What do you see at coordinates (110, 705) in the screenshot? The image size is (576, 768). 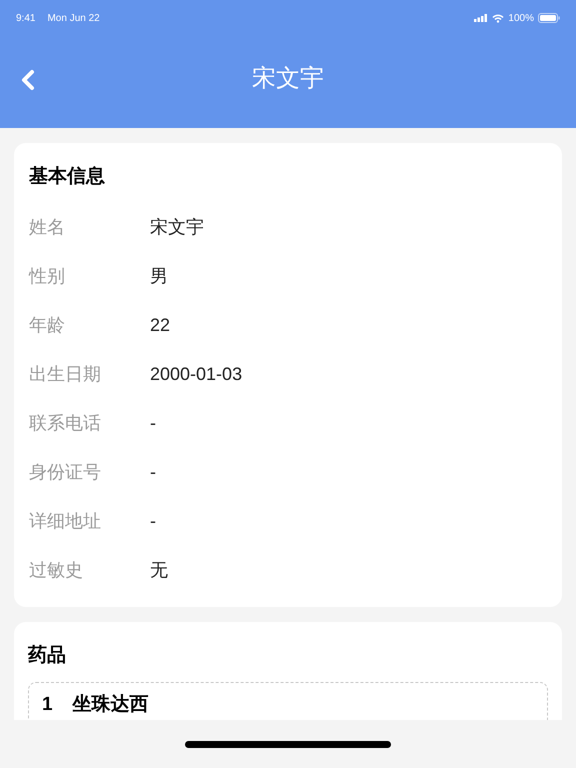 I see `medicine-name: 坐珠达西` at bounding box center [110, 705].